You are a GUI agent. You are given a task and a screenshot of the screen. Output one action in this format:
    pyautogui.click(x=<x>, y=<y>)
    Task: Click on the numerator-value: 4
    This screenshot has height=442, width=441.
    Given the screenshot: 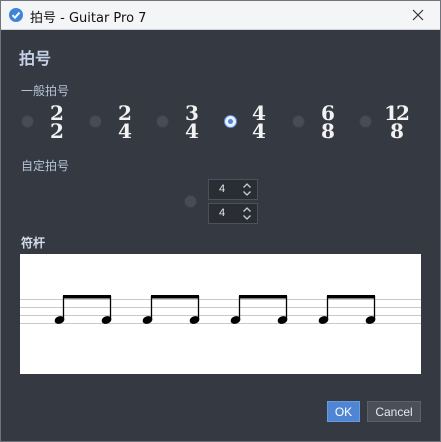 What is the action you would take?
    pyautogui.click(x=222, y=189)
    